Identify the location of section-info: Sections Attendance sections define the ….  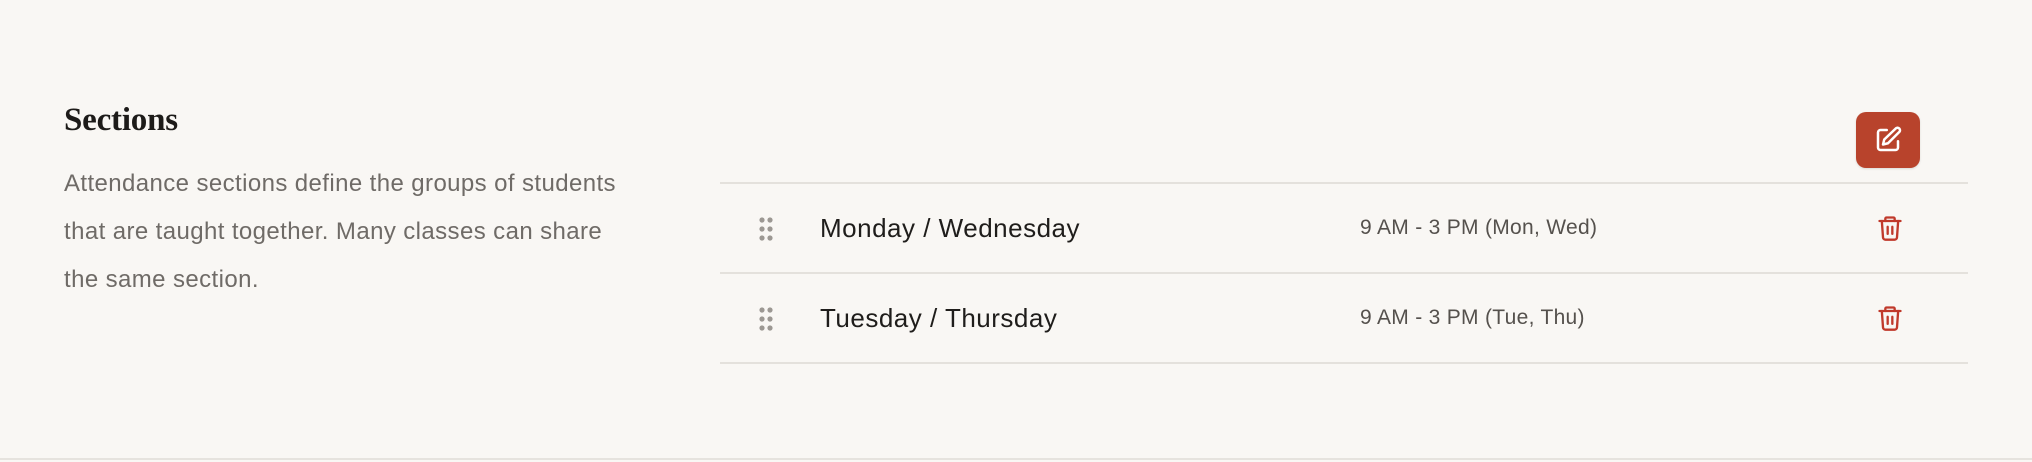
(344, 201).